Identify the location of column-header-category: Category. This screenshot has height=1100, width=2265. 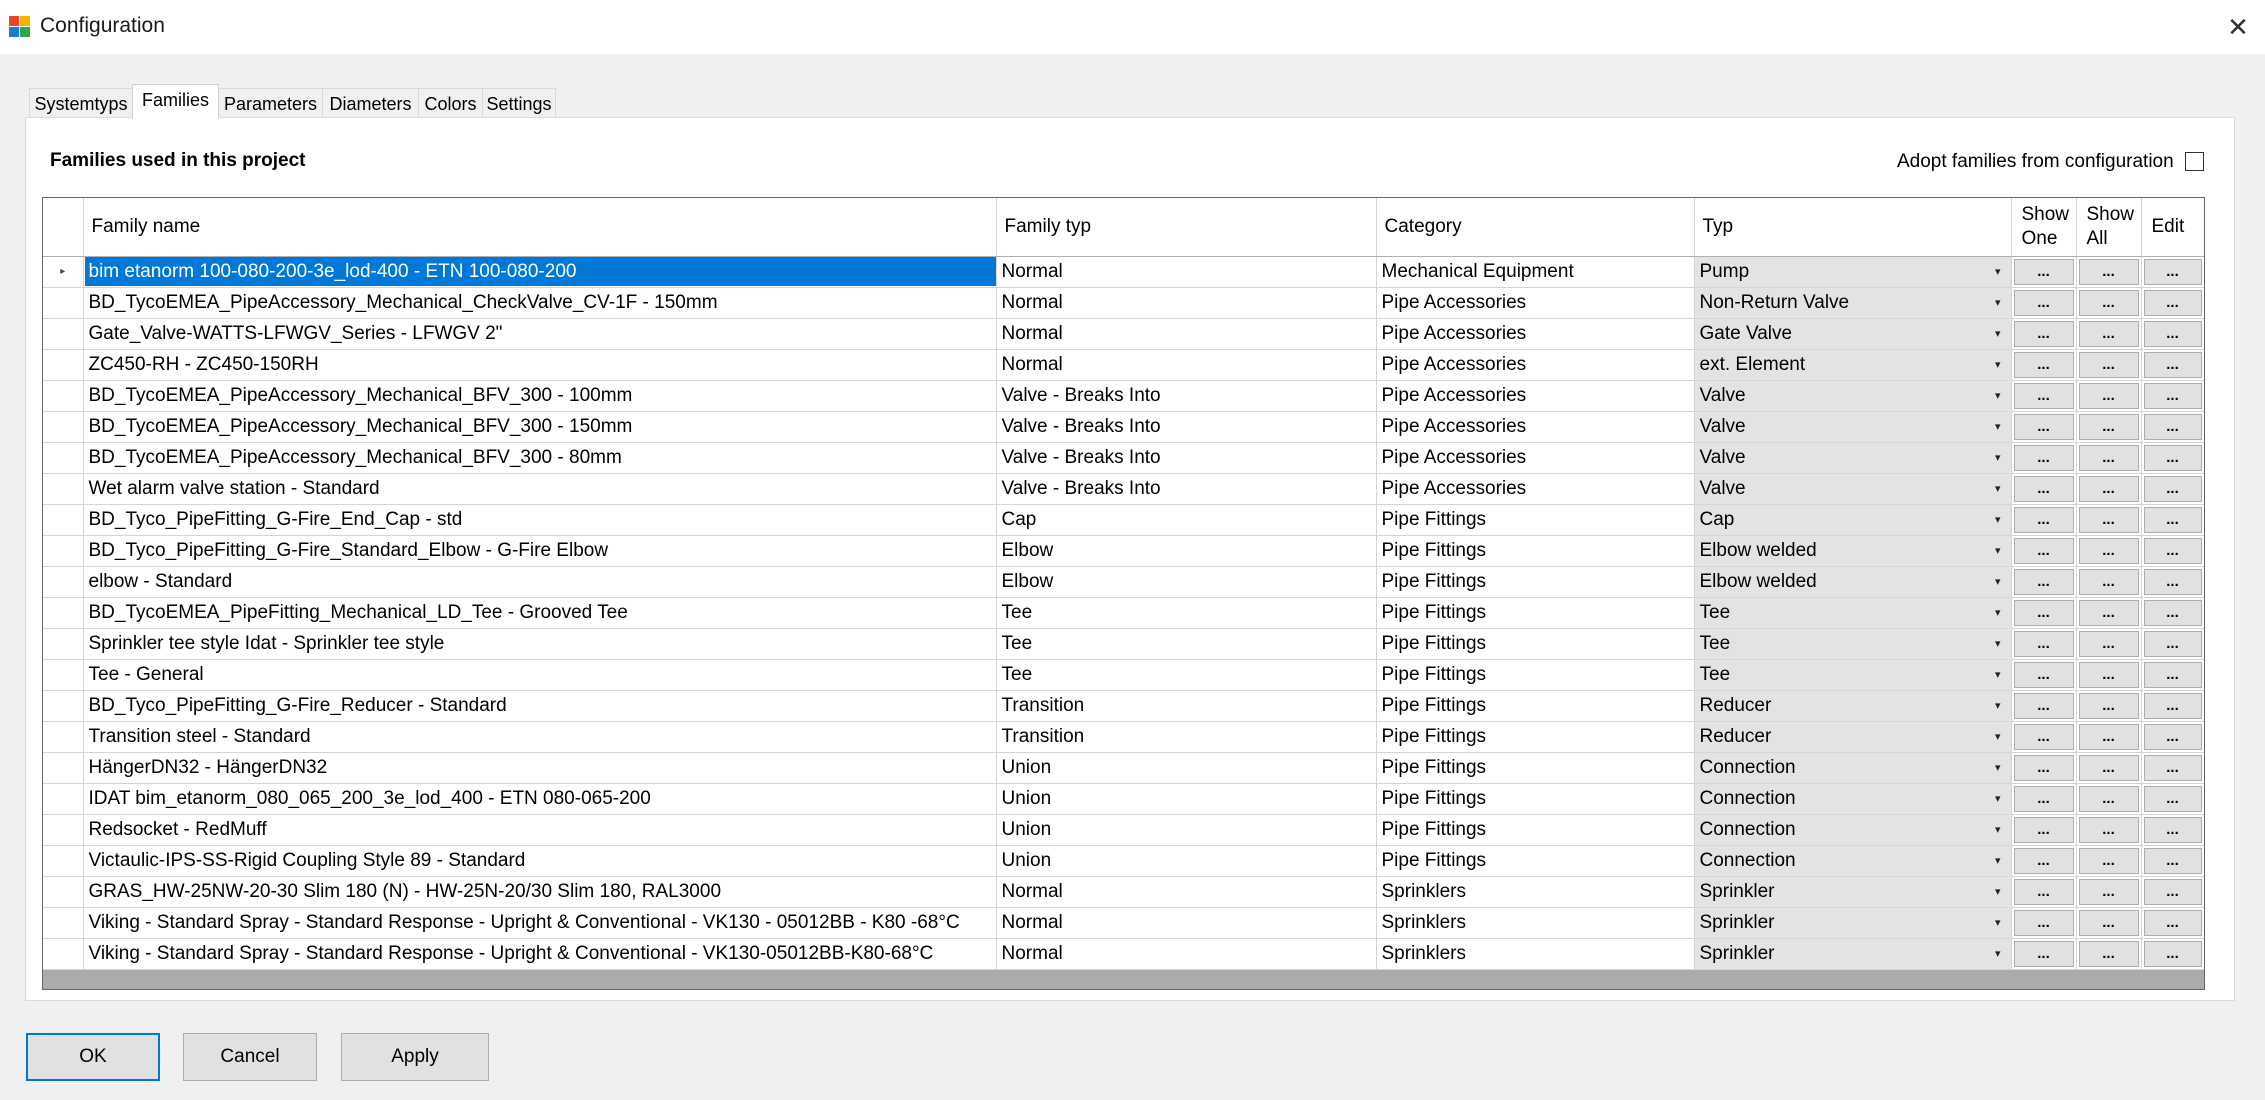
(1535, 227).